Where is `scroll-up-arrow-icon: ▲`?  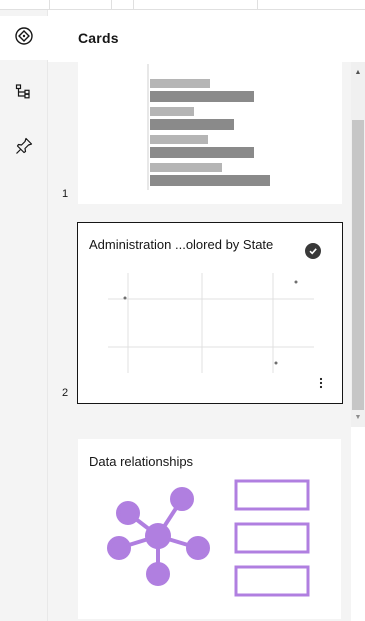 scroll-up-arrow-icon: ▲ is located at coordinates (358, 73).